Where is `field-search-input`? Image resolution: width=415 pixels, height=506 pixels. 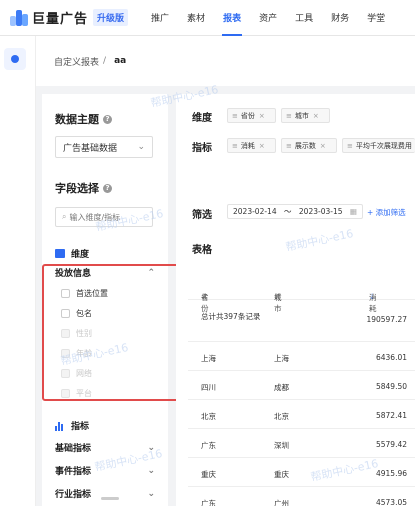 field-search-input is located at coordinates (106, 217).